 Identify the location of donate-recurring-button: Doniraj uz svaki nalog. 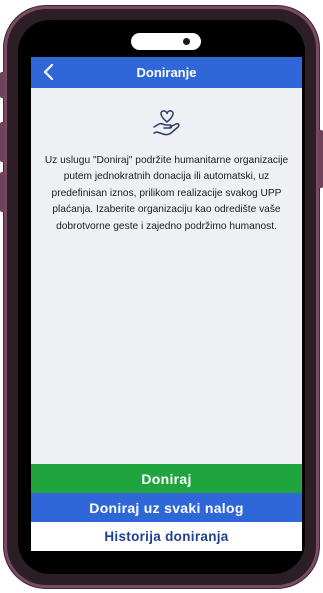
(166, 507).